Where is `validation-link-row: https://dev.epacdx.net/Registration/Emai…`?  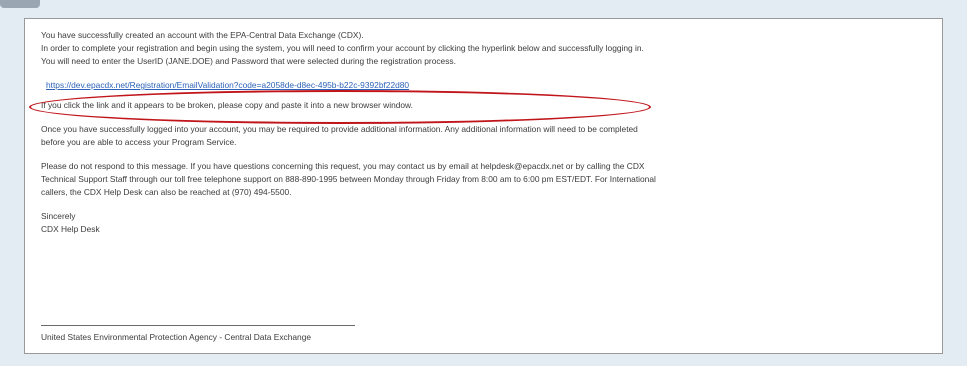 validation-link-row: https://dev.epacdx.net/Registration/Emai… is located at coordinates (486, 85).